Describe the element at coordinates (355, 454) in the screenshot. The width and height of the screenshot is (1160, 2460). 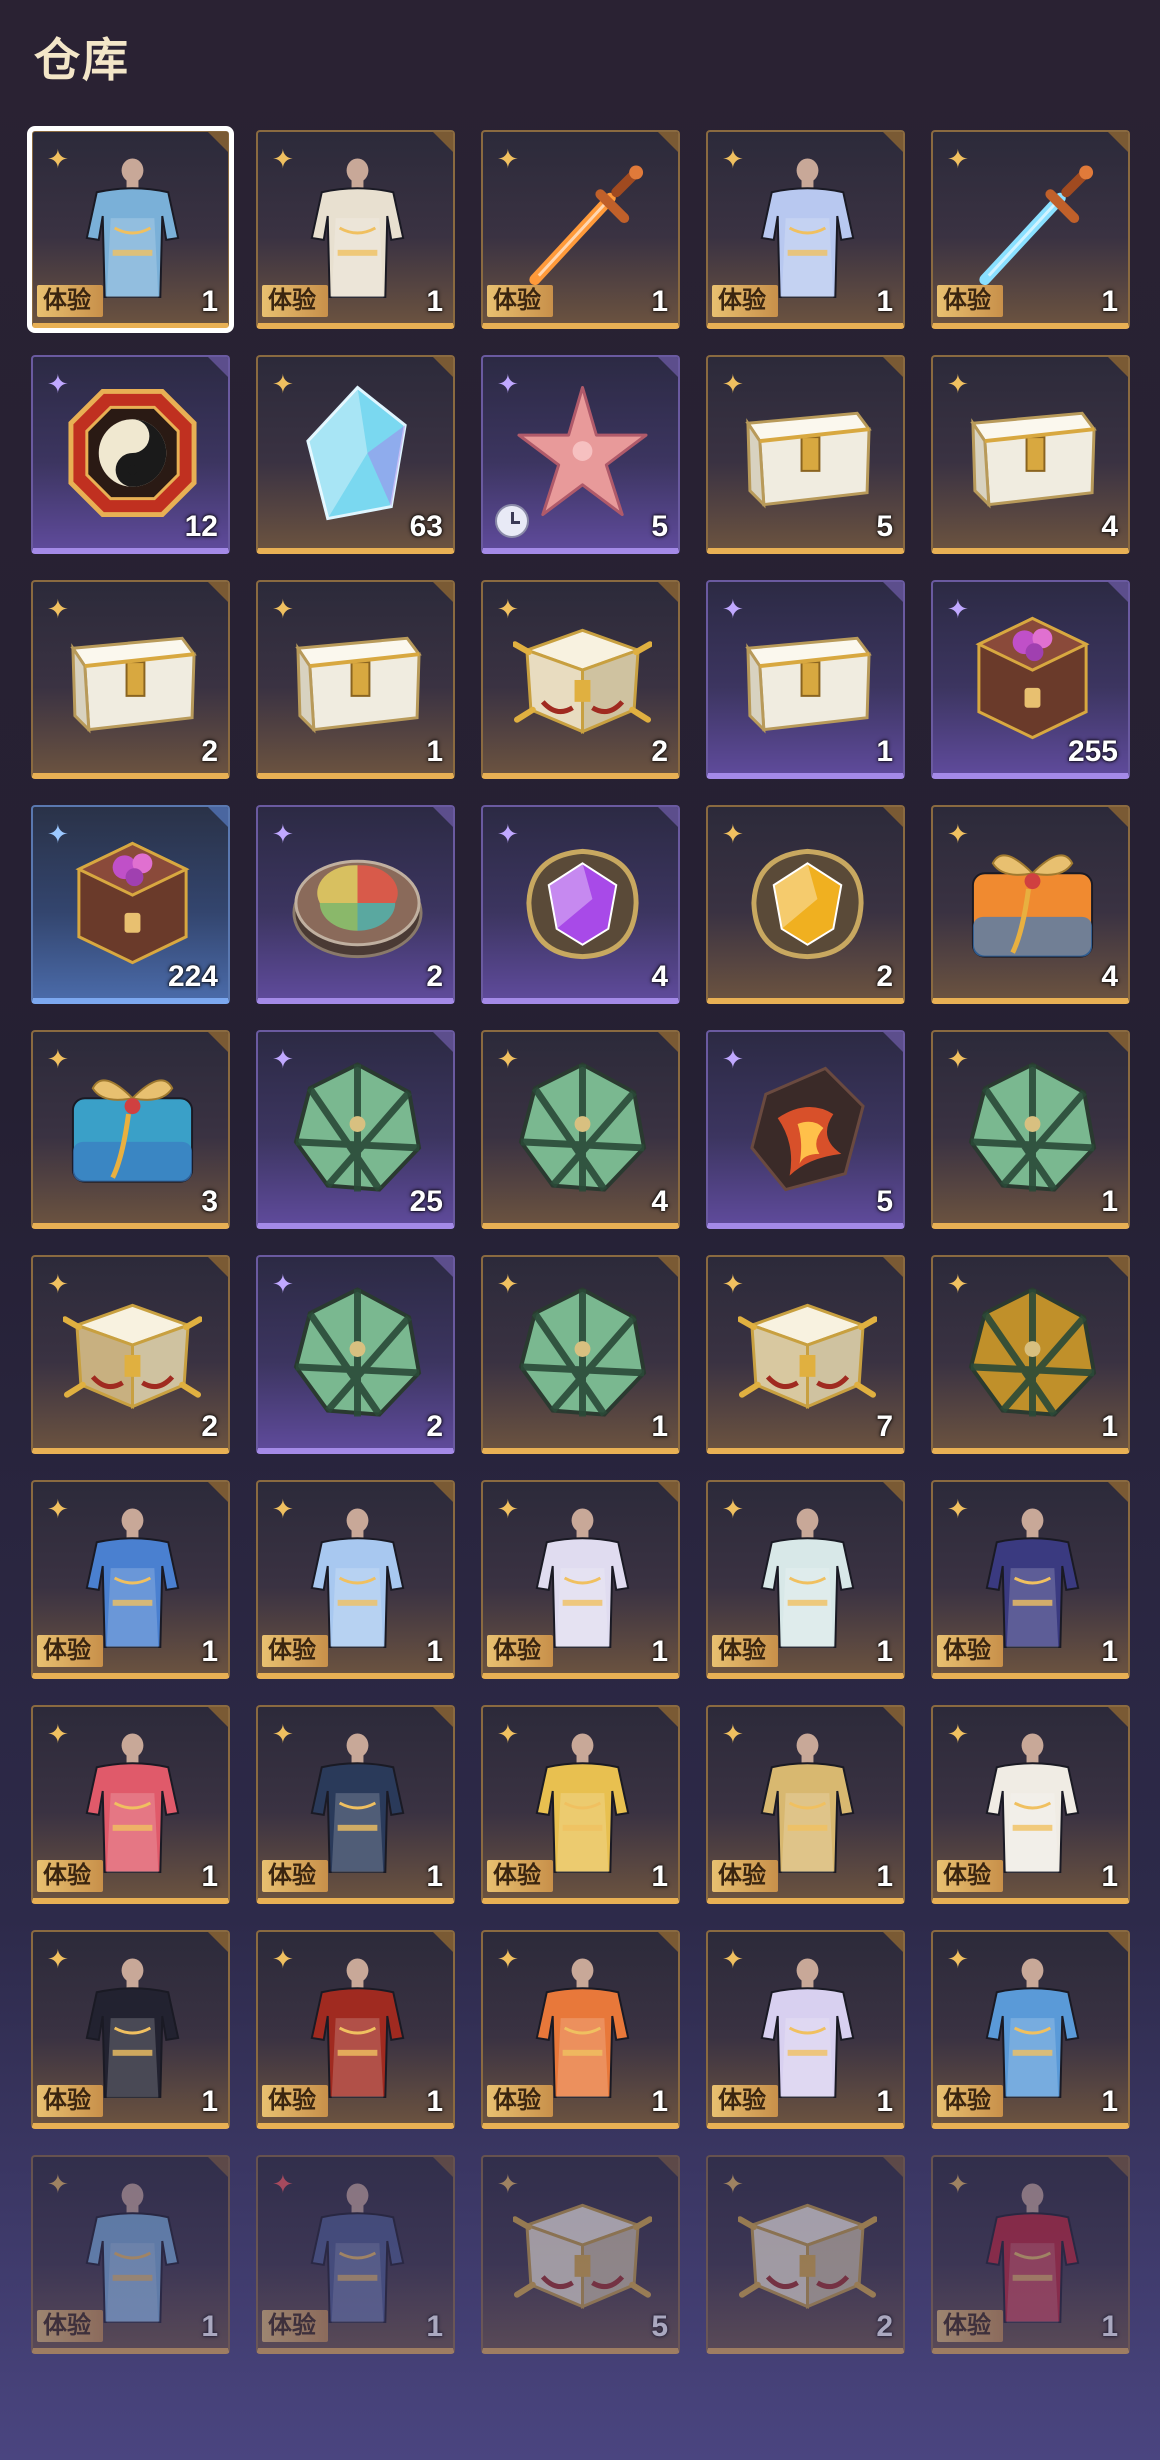
I see `inventory-slot-crystal-shard: ✦ 63` at that location.